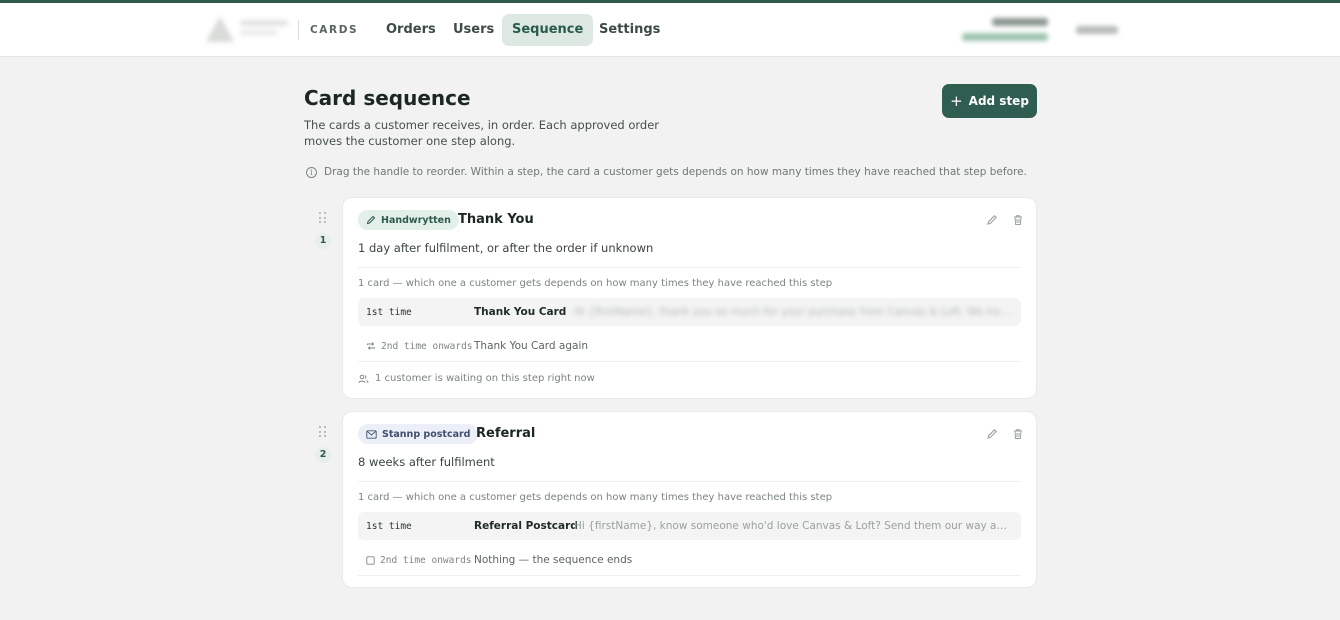 The width and height of the screenshot is (1340, 620). What do you see at coordinates (298, 30) in the screenshot?
I see `nav-divider` at bounding box center [298, 30].